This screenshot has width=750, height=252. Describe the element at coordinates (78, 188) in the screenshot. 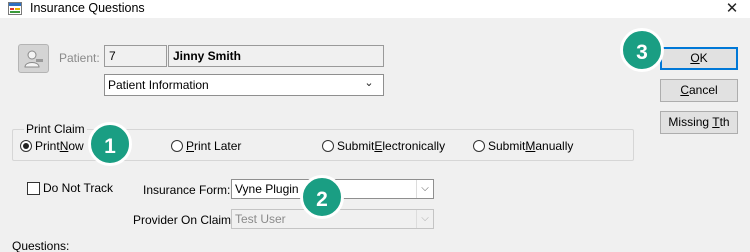

I see `do-not-track-label: Do Not Track` at that location.